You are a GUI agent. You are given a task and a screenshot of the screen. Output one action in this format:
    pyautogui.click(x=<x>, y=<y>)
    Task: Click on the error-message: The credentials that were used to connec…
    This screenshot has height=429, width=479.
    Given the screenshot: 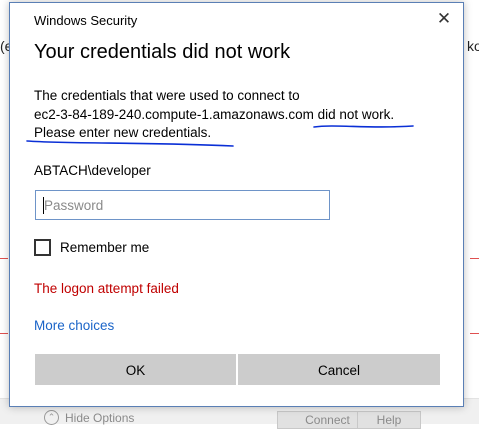 What is the action you would take?
    pyautogui.click(x=244, y=115)
    